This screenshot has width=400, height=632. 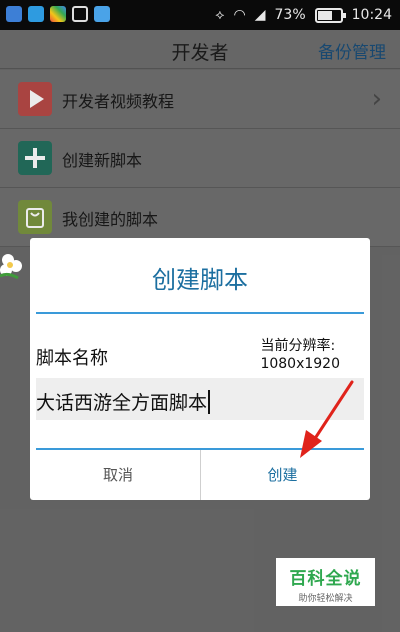 I want to click on wifi-icon: ◠, so click(x=239, y=15).